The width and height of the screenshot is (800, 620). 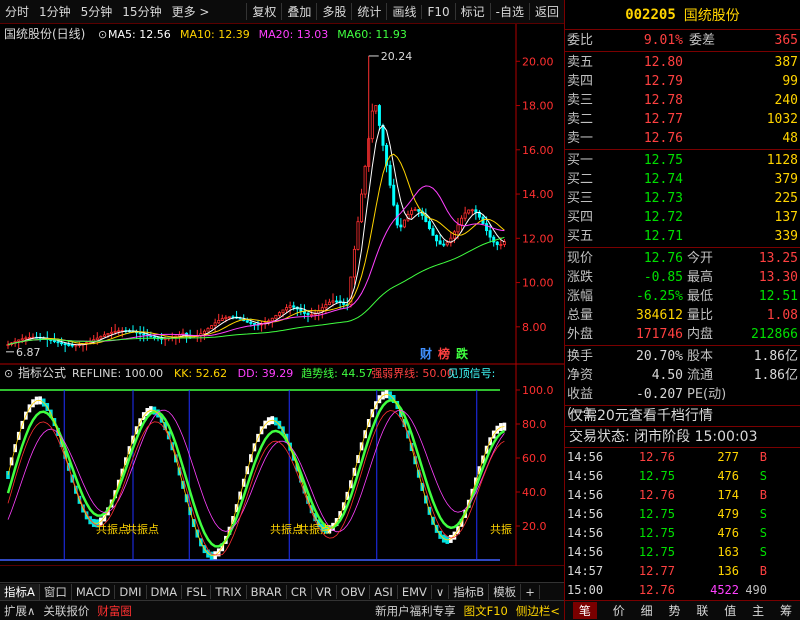 What do you see at coordinates (682, 62) in the screenshot?
I see `sell-row-0: 卖五 12.80 387` at bounding box center [682, 62].